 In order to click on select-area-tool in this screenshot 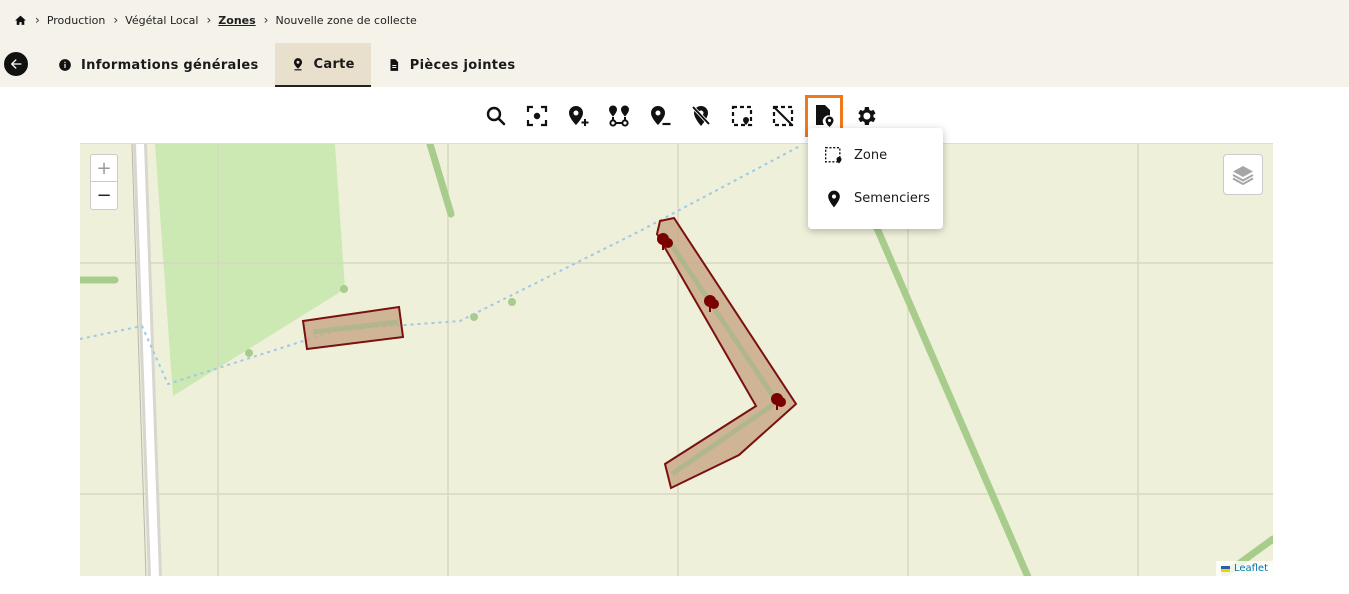, I will do `click(741, 116)`.